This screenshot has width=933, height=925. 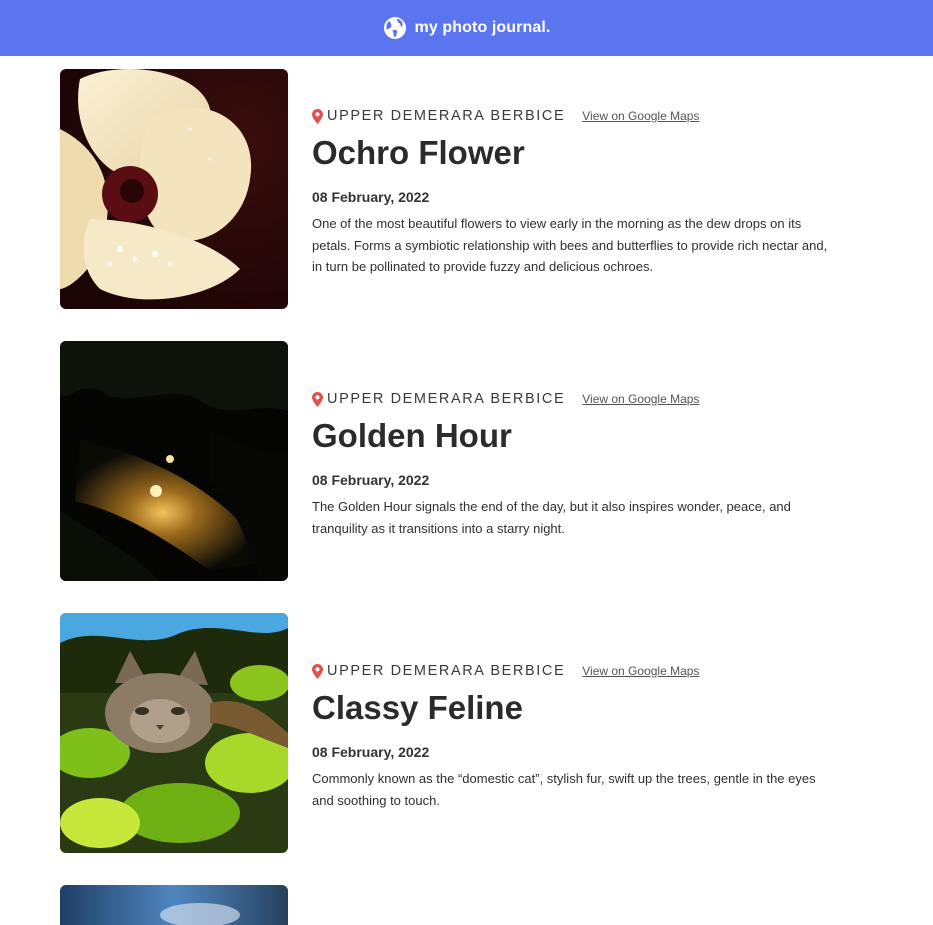 What do you see at coordinates (395, 28) in the screenshot?
I see `globe-icon` at bounding box center [395, 28].